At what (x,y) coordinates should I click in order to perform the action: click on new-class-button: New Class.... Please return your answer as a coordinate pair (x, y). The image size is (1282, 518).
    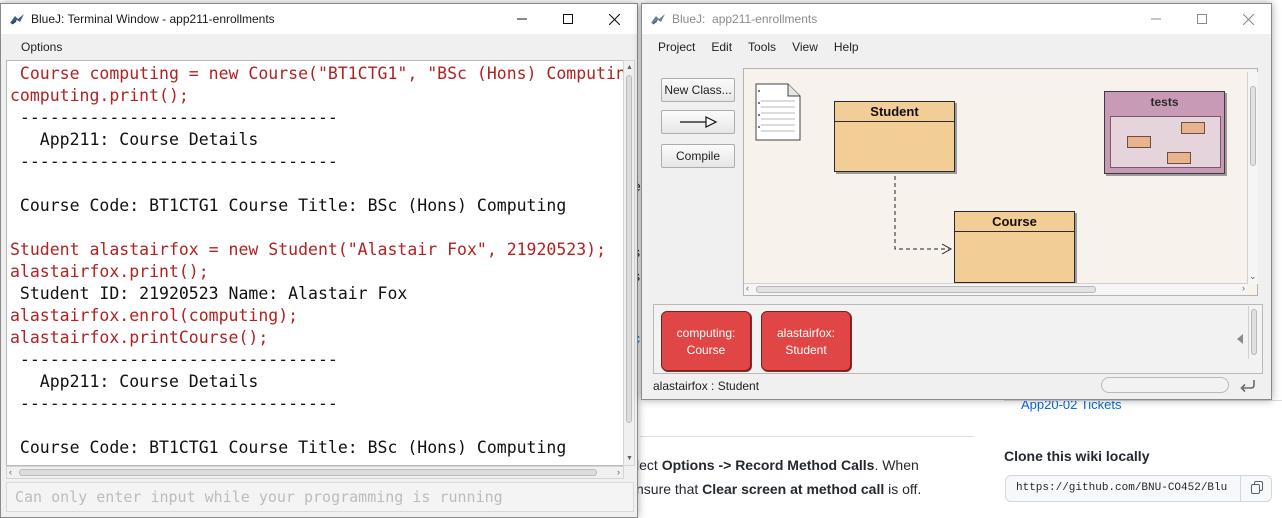
    Looking at the image, I should click on (698, 90).